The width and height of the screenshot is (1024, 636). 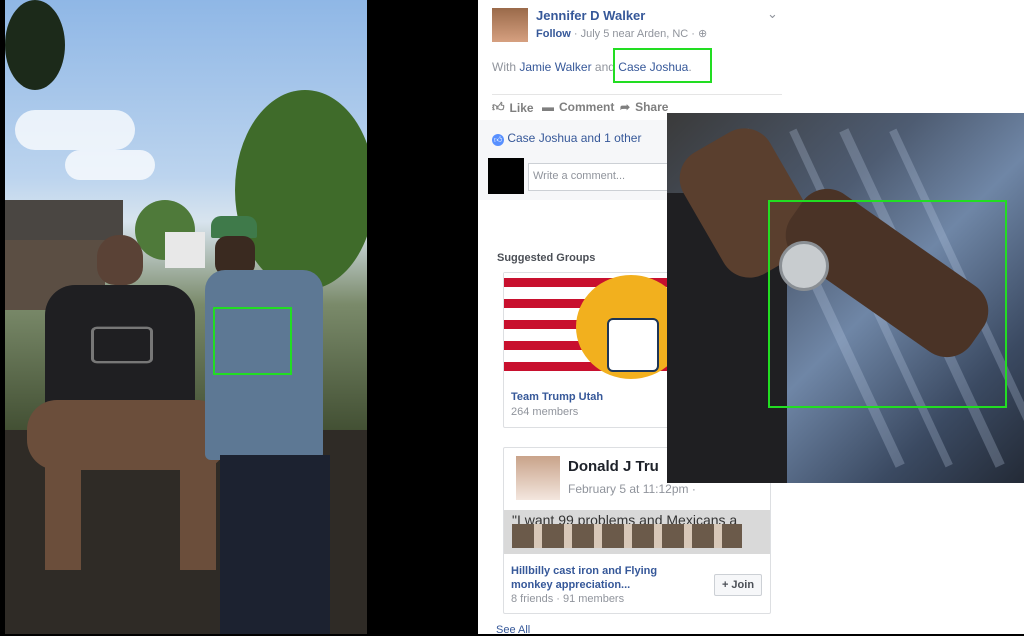 What do you see at coordinates (513, 630) in the screenshot?
I see `see-all-link: See All` at bounding box center [513, 630].